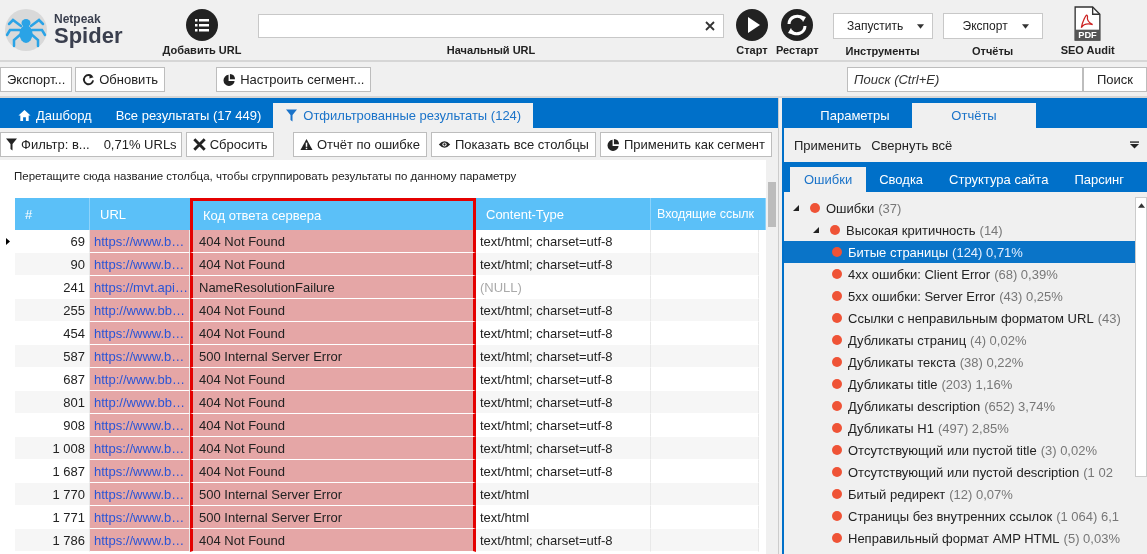  I want to click on tab: Сводка, so click(901, 179).